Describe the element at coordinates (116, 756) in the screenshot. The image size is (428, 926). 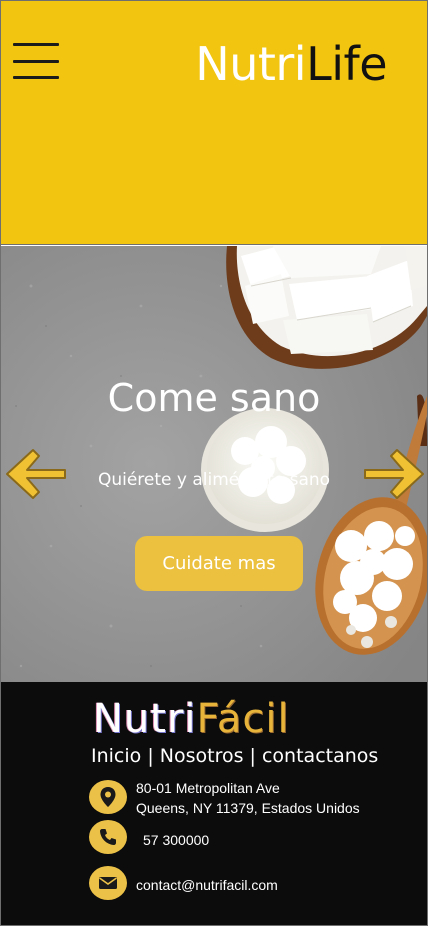
I see `nav-link-inicio: Inicio` at that location.